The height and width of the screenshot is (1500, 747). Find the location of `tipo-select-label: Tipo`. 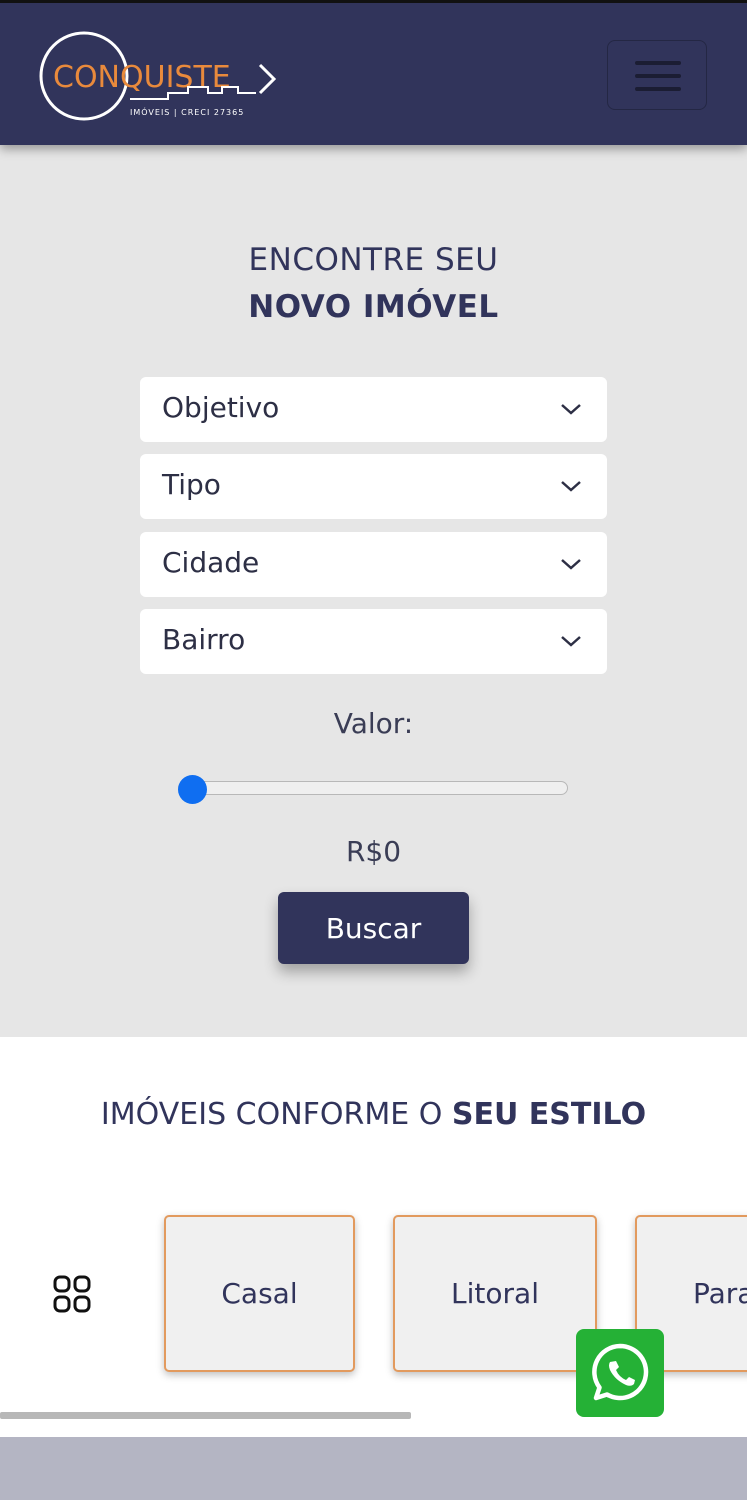

tipo-select-label: Tipo is located at coordinates (191, 484).